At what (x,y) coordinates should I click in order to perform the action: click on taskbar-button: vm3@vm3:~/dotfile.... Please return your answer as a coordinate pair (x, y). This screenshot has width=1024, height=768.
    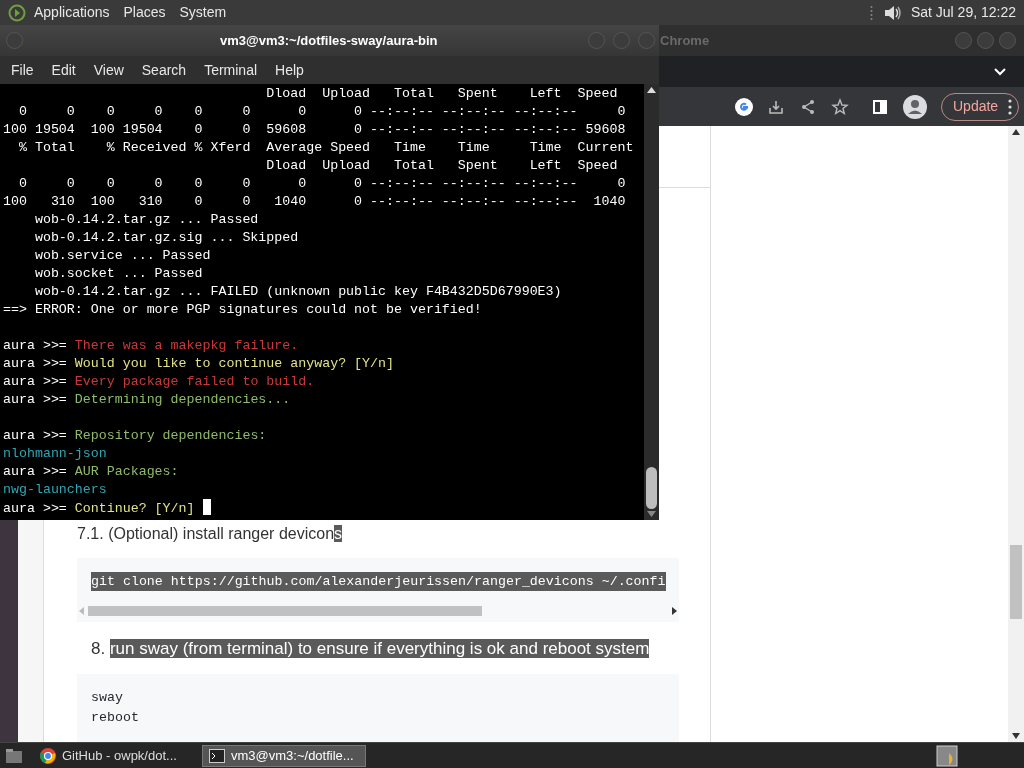
    Looking at the image, I should click on (284, 755).